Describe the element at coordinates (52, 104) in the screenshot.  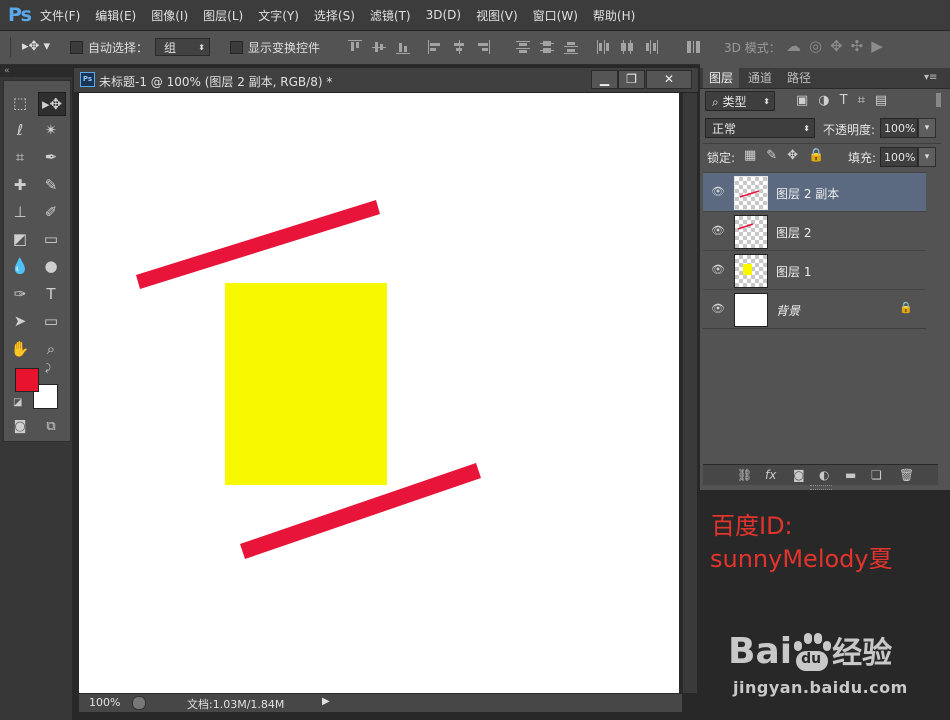
I see `move-tool-icon: ▸✥` at that location.